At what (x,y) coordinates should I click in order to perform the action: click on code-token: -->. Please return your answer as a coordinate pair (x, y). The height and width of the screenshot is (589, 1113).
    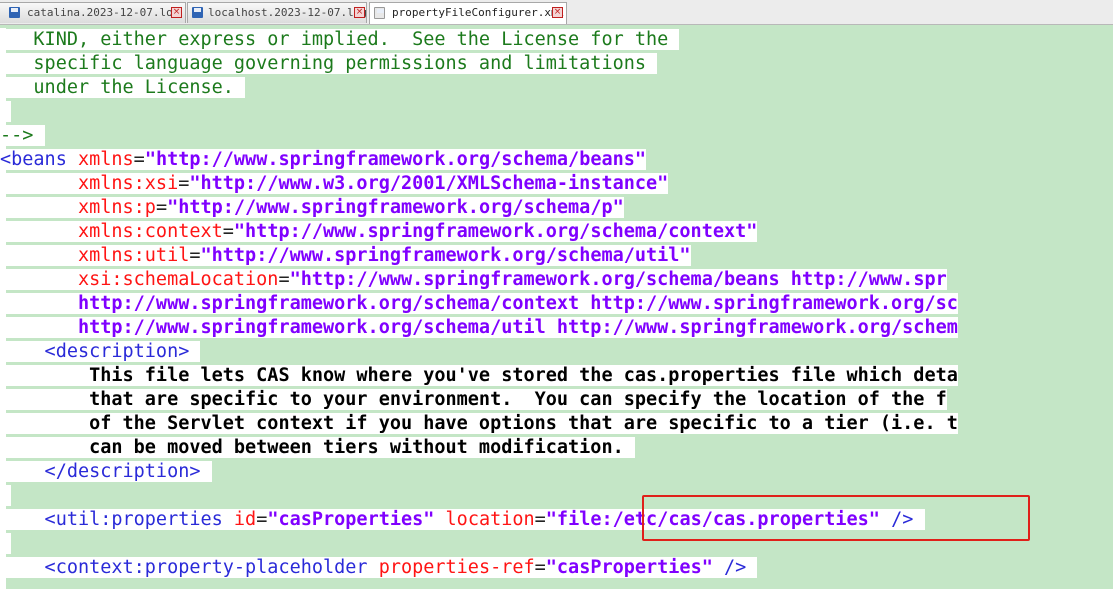
    Looking at the image, I should click on (22, 135).